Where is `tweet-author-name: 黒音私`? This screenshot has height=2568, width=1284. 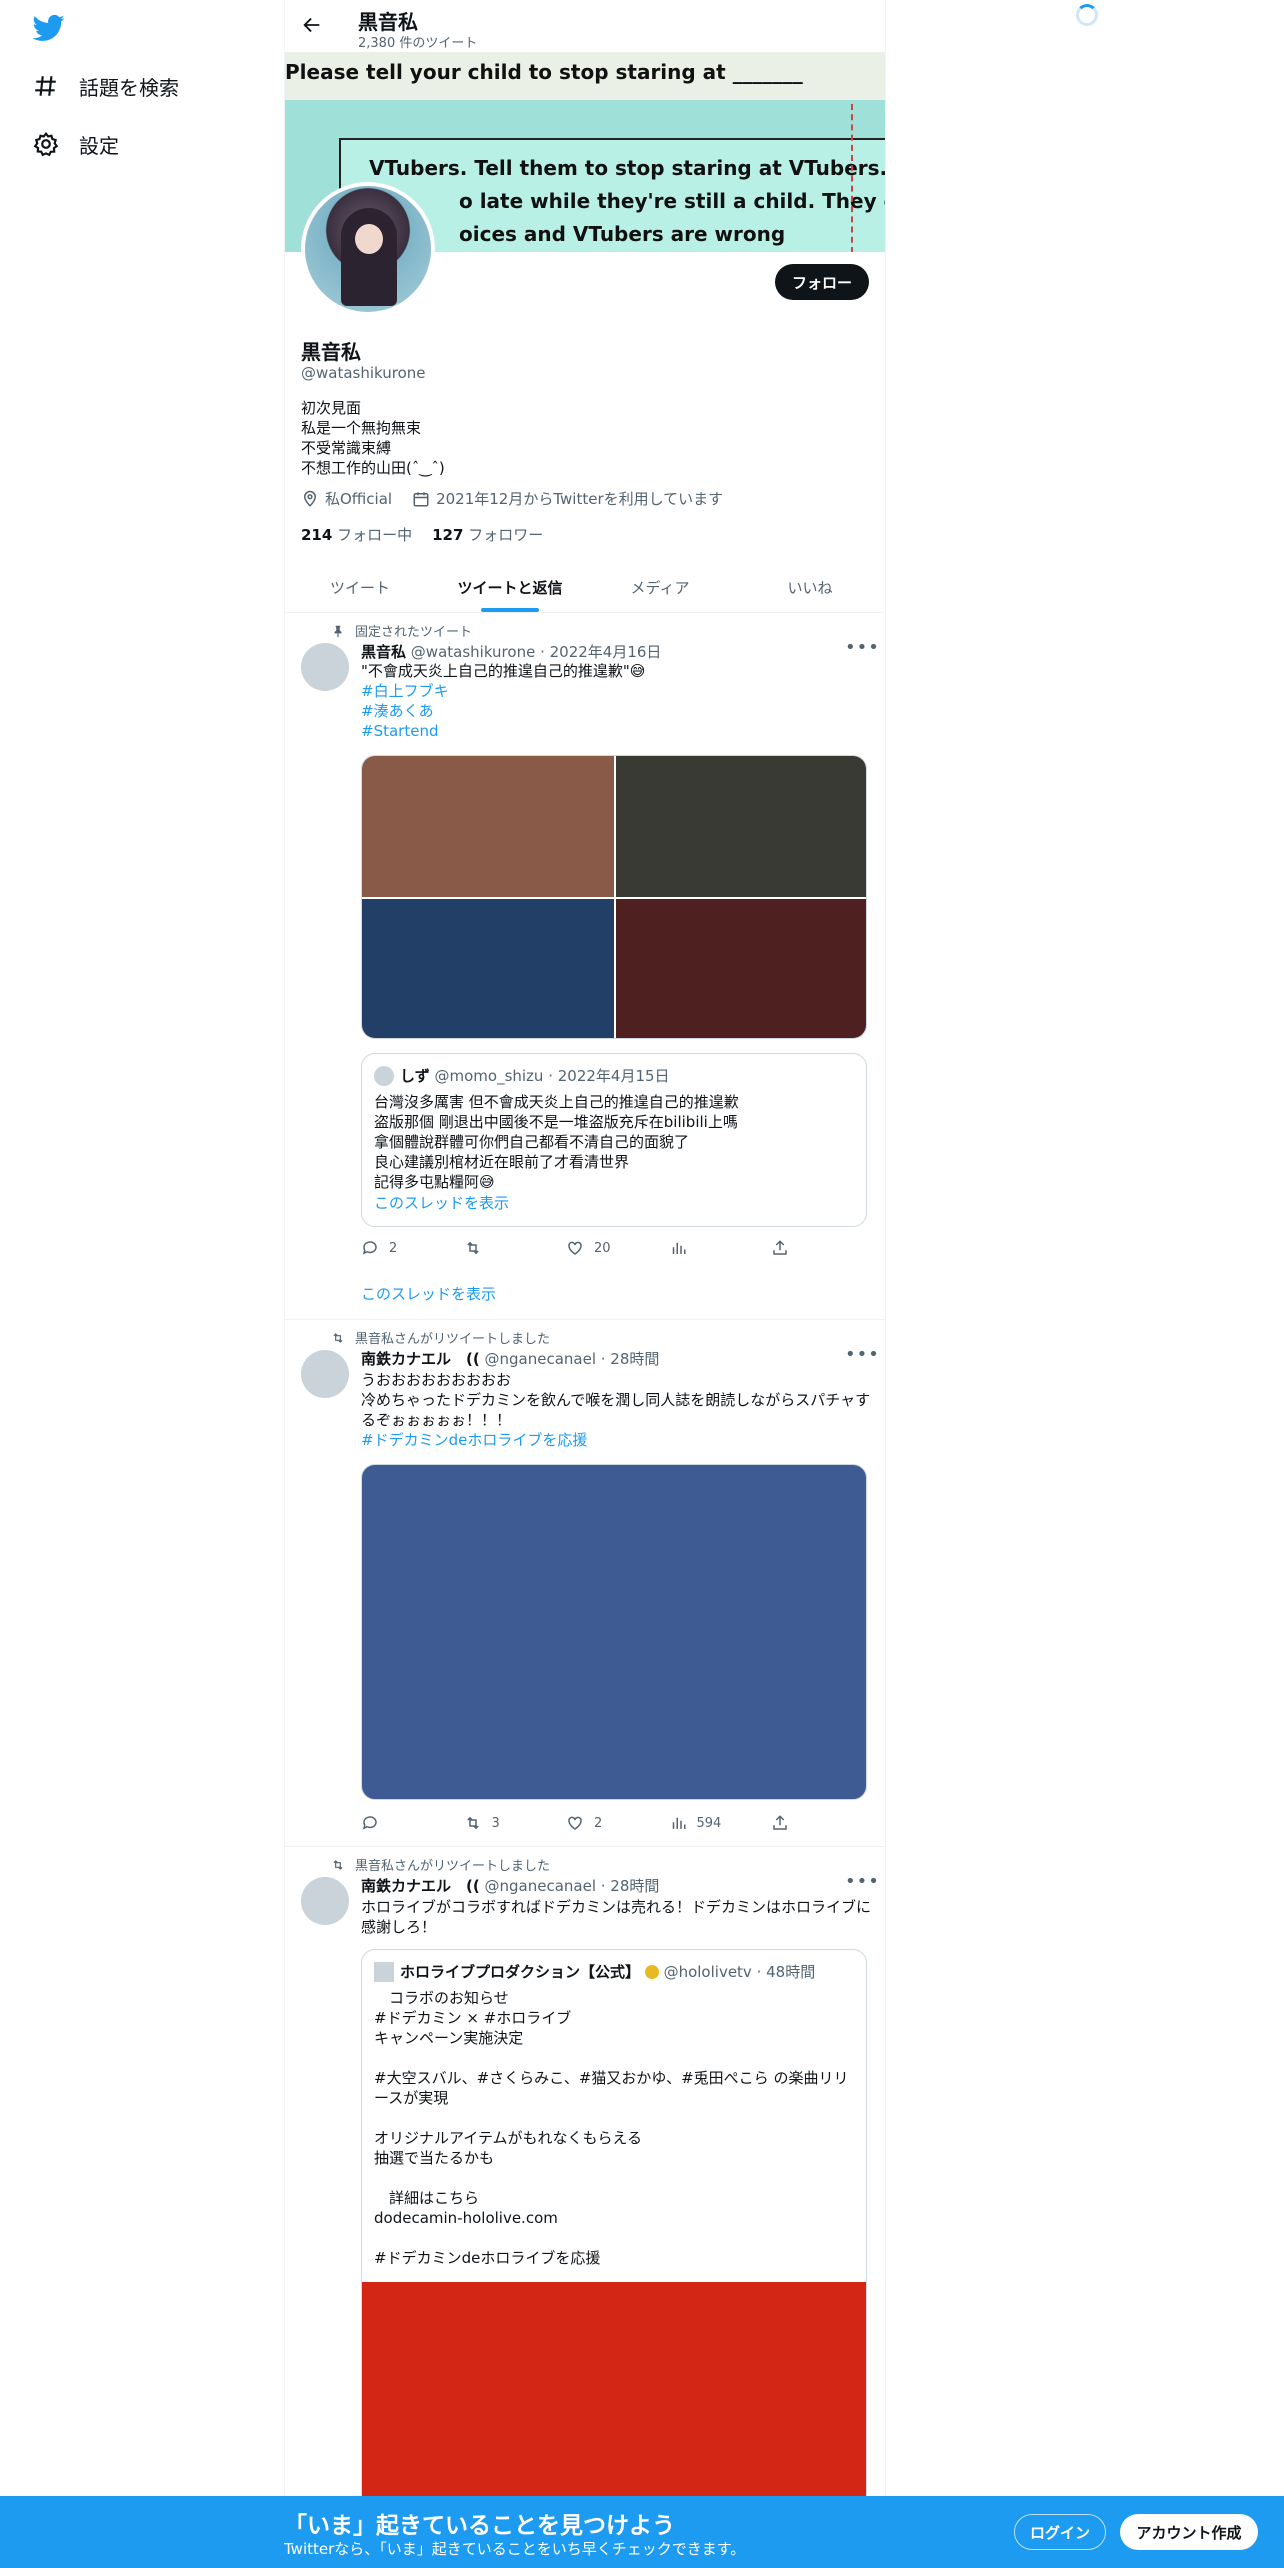
tweet-author-name: 黒音私 is located at coordinates (383, 652).